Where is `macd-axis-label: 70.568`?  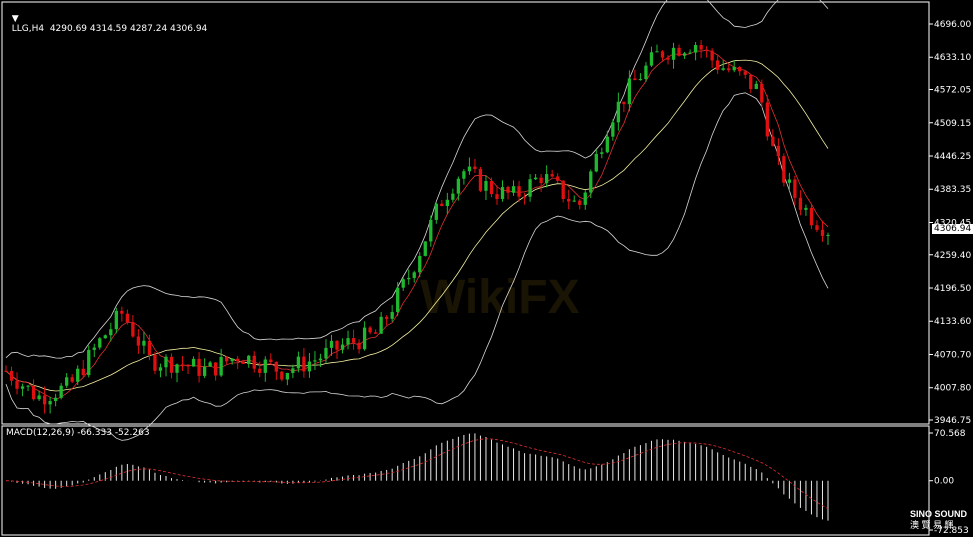
macd-axis-label: 70.568 is located at coordinates (950, 434).